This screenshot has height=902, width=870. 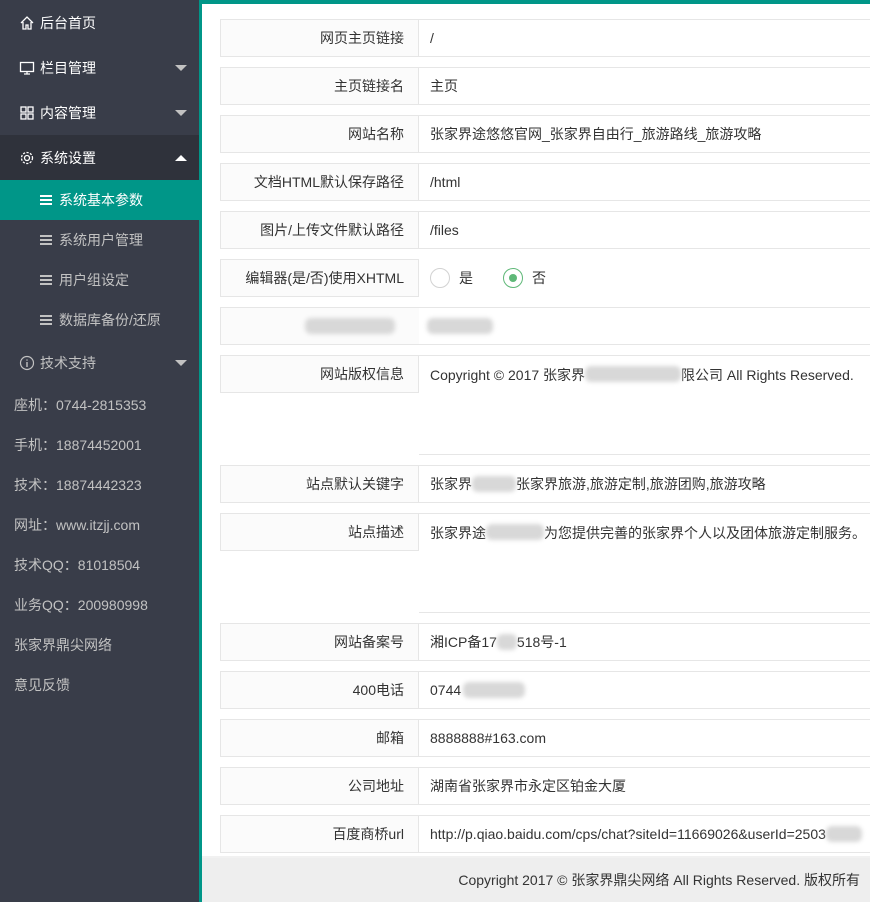 I want to click on sub-item-backup: 数据库备份/还原, so click(x=99, y=320).